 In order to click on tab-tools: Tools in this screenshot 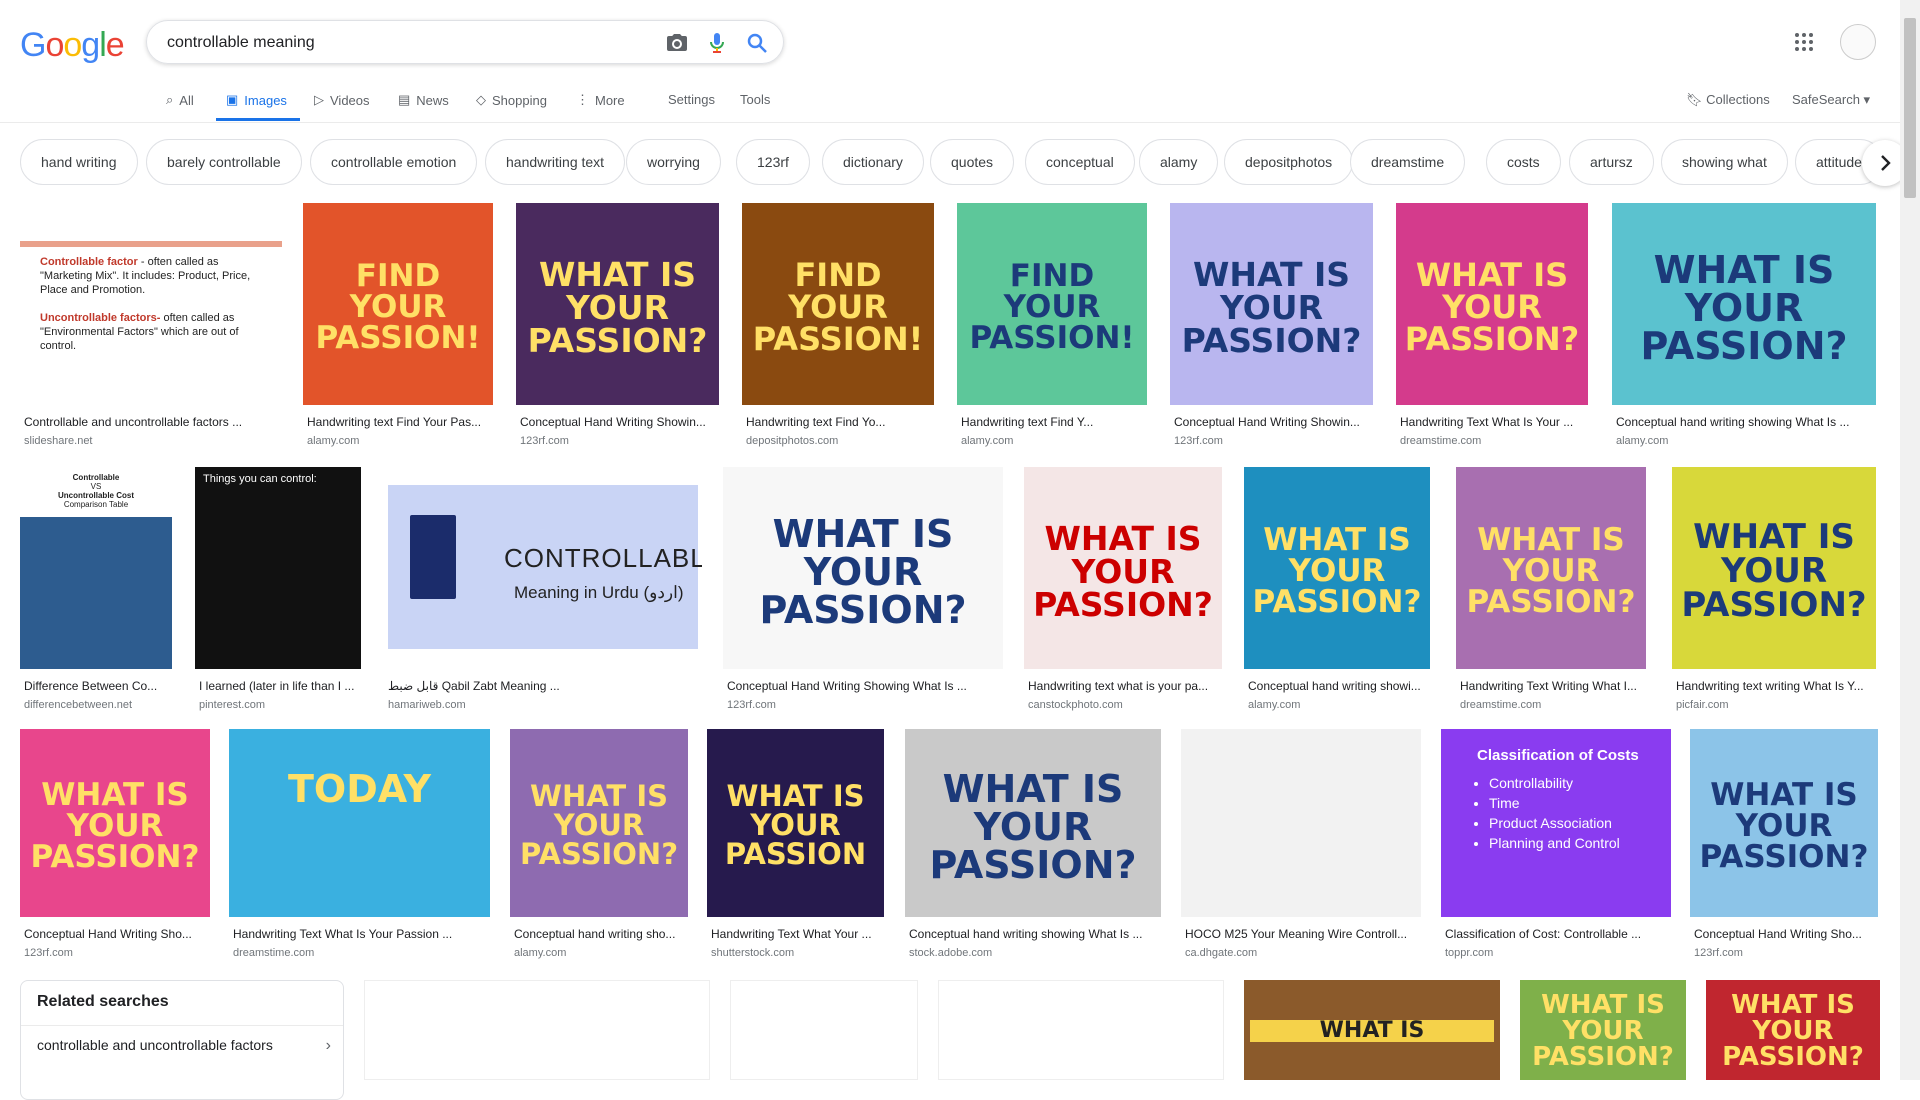, I will do `click(755, 99)`.